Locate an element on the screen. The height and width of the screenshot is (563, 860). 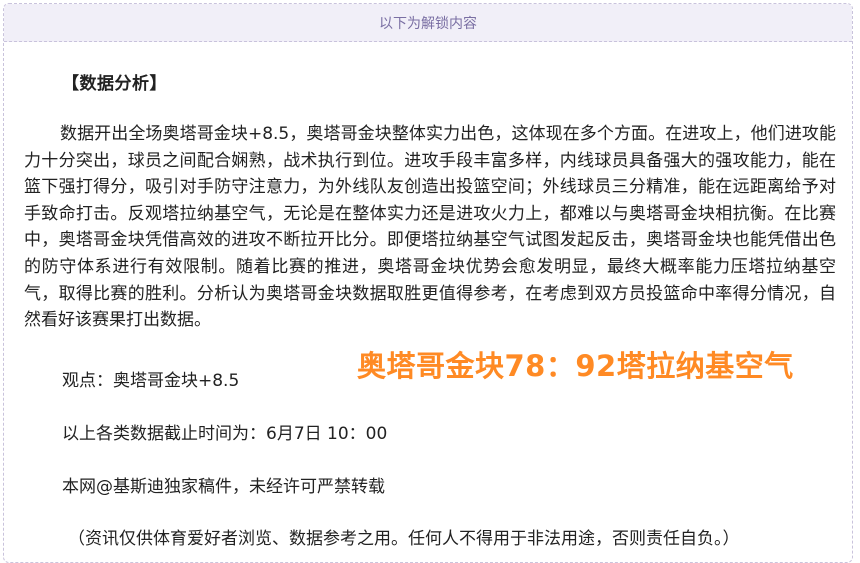
viewpoint-line: 观点：奥塔哥金块+8.5 is located at coordinates (151, 381).